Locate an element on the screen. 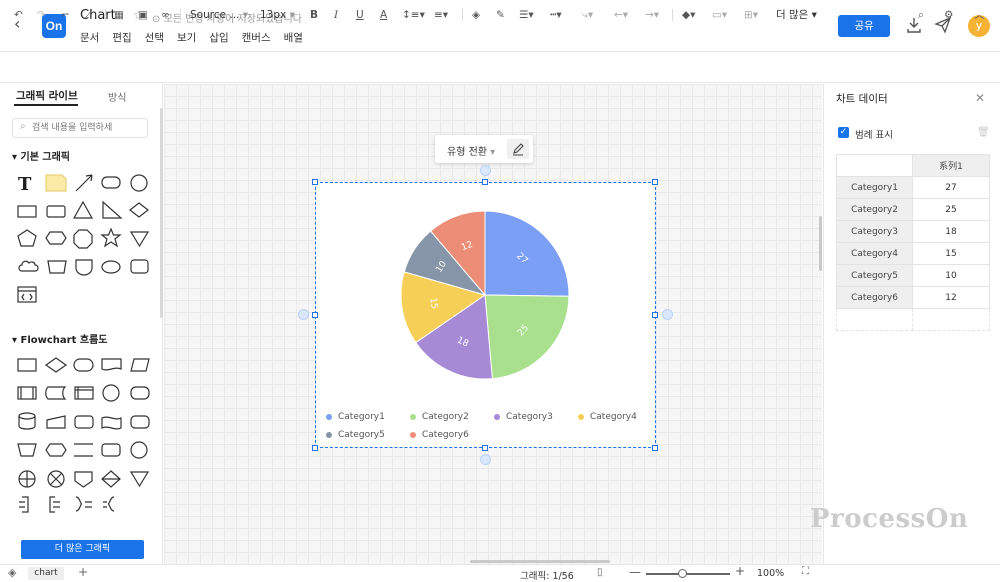 Image resolution: width=1000 pixels, height=582 pixels. line-width-icon: ☰▾ is located at coordinates (526, 15).